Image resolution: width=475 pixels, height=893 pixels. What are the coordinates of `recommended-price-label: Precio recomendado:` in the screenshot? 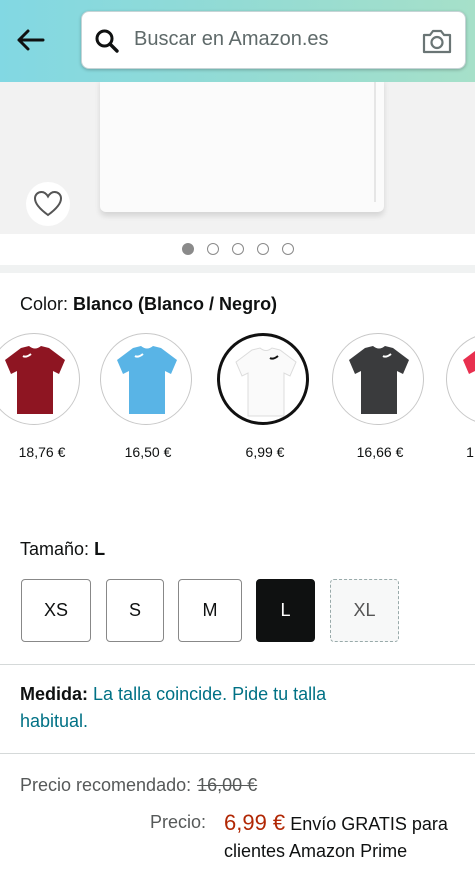 It's located at (106, 785).